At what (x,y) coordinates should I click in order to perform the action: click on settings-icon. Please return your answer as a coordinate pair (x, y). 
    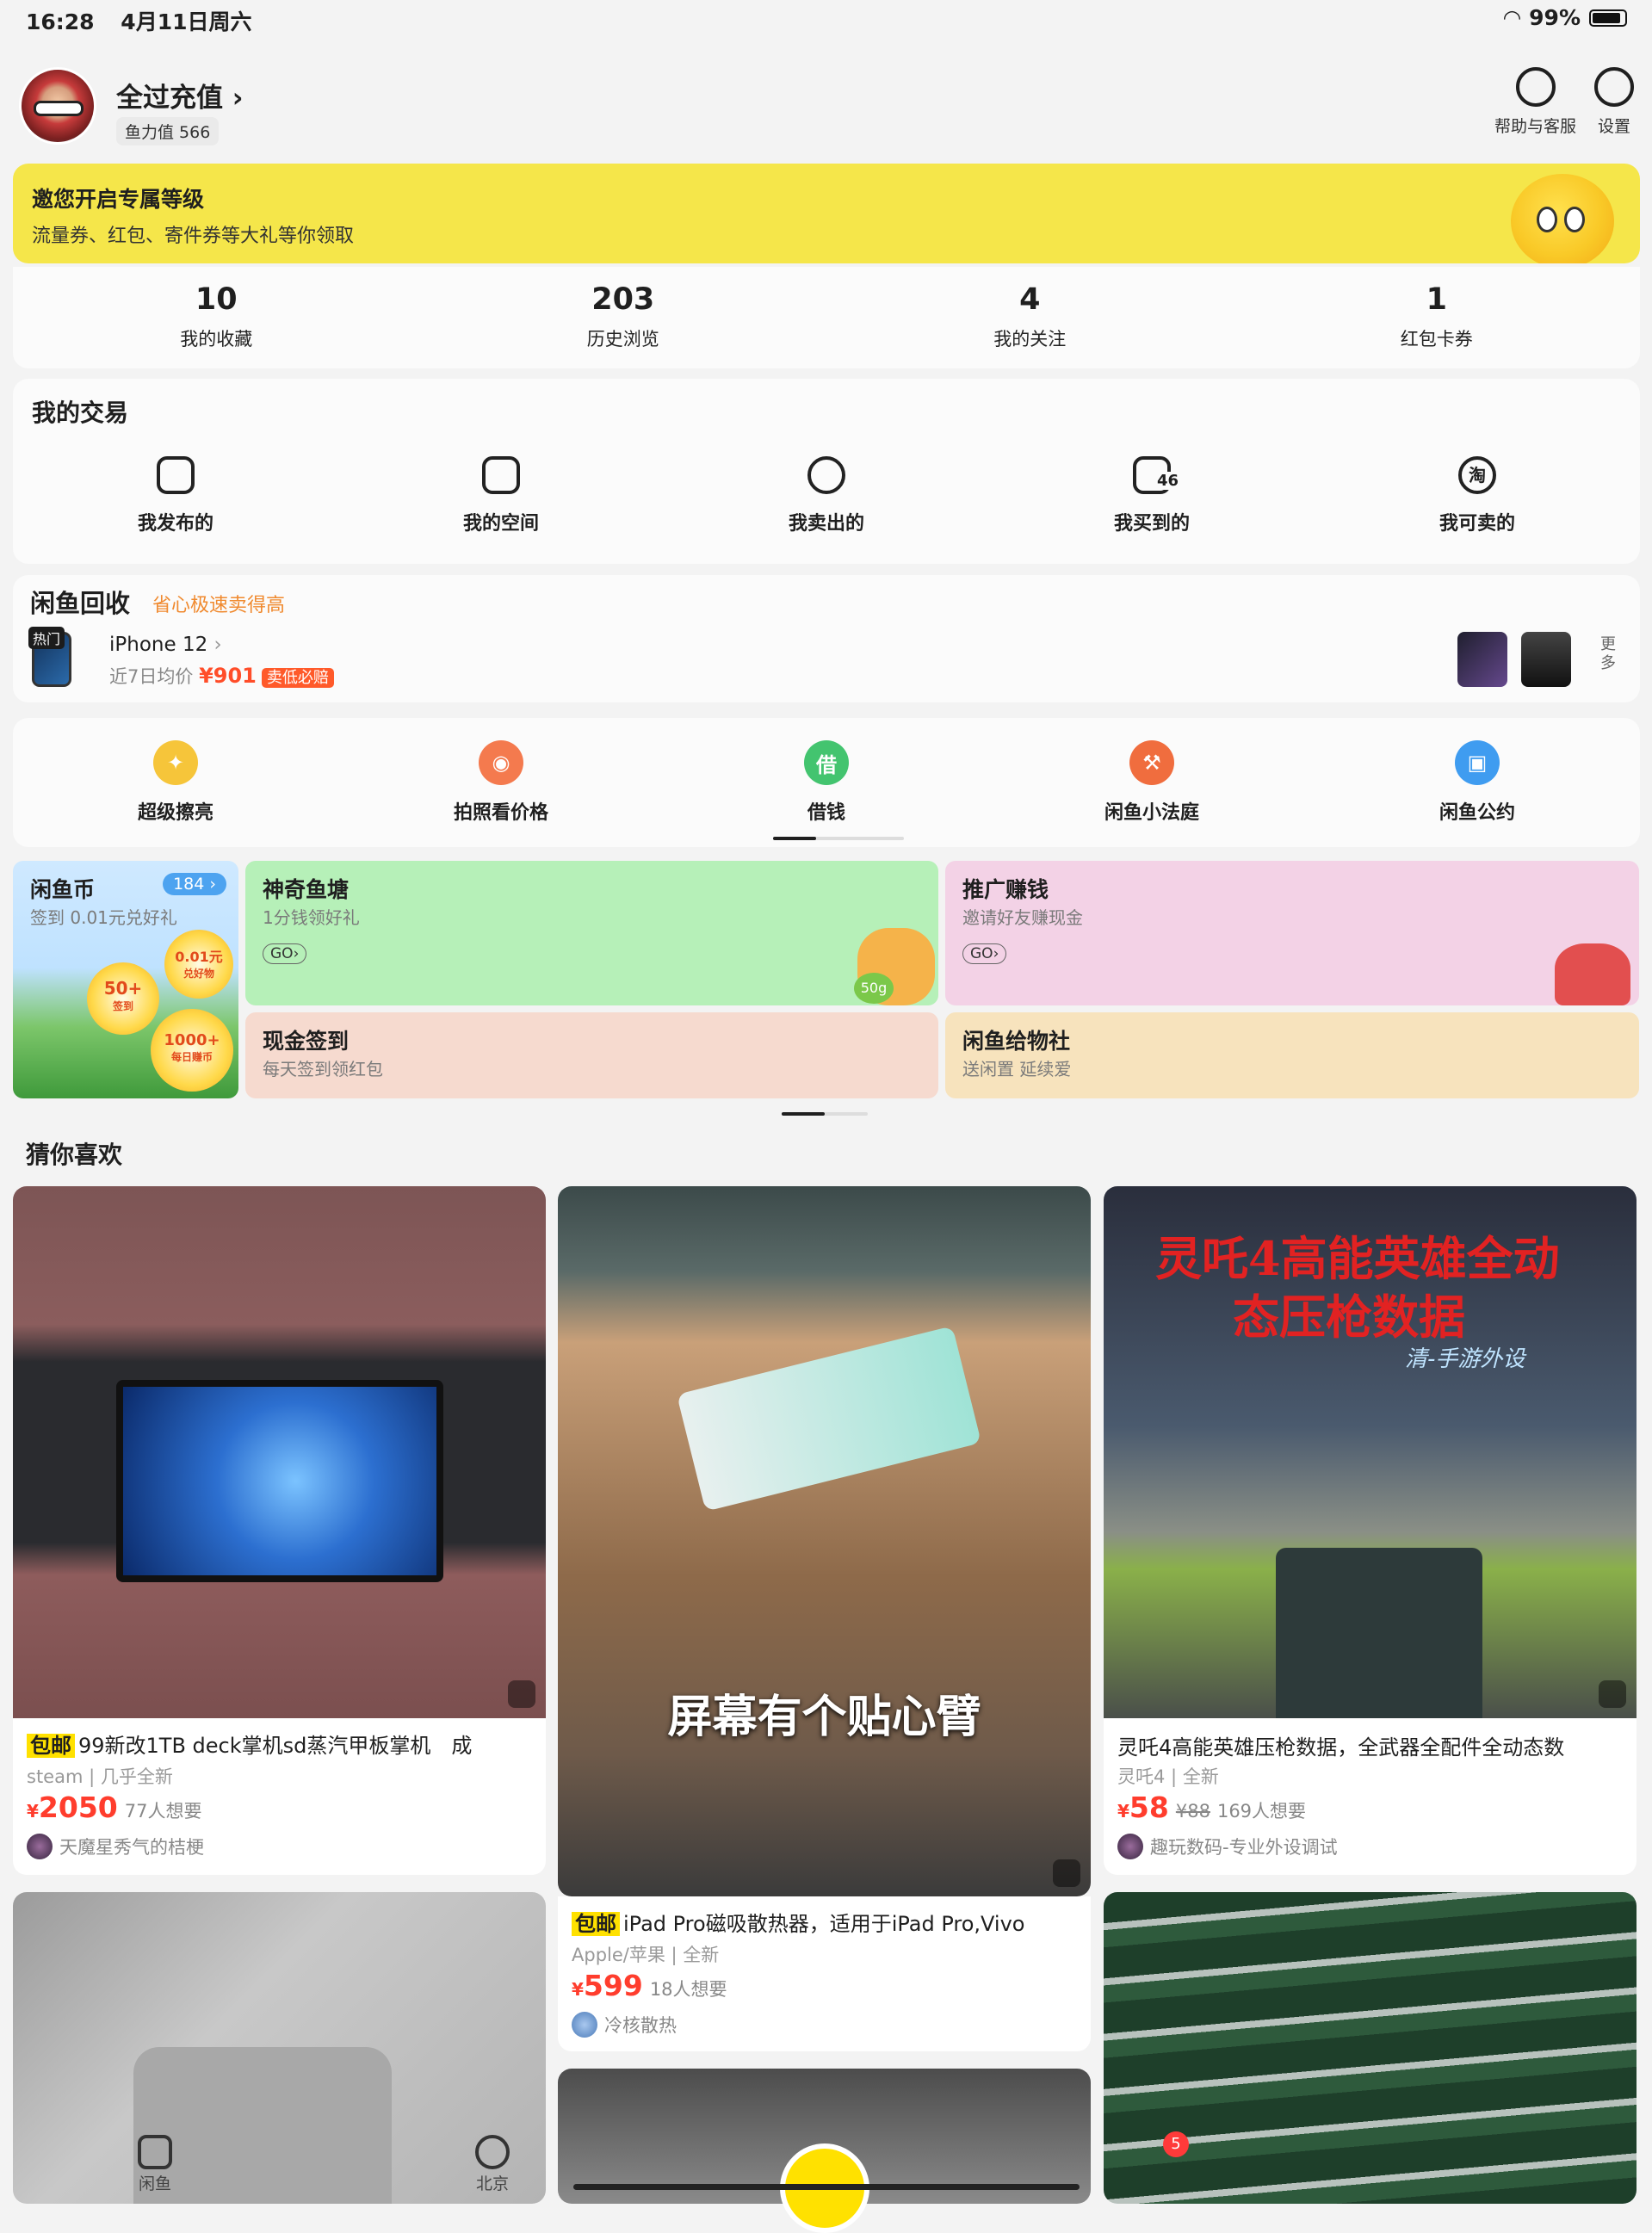
    Looking at the image, I should click on (1614, 87).